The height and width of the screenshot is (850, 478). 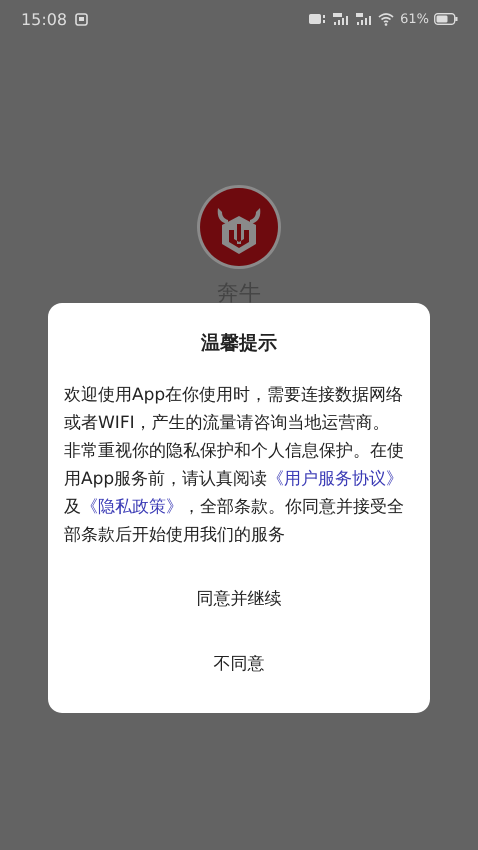 What do you see at coordinates (239, 663) in the screenshot?
I see `decline-button: 不同意` at bounding box center [239, 663].